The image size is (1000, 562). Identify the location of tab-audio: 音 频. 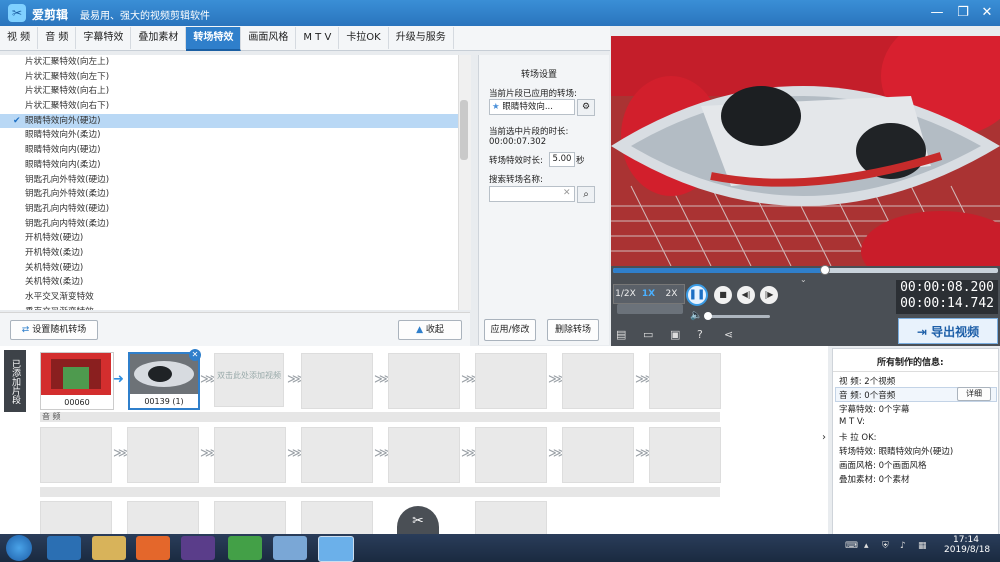
(57, 38).